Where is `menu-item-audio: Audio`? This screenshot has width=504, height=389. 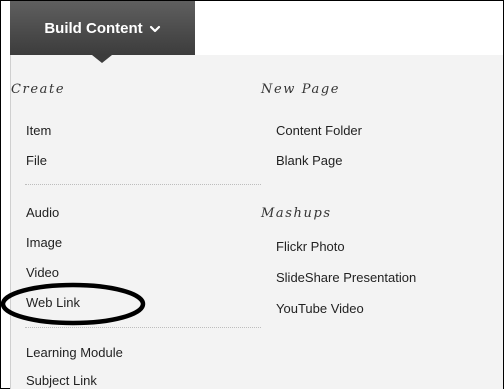 menu-item-audio: Audio is located at coordinates (42, 212).